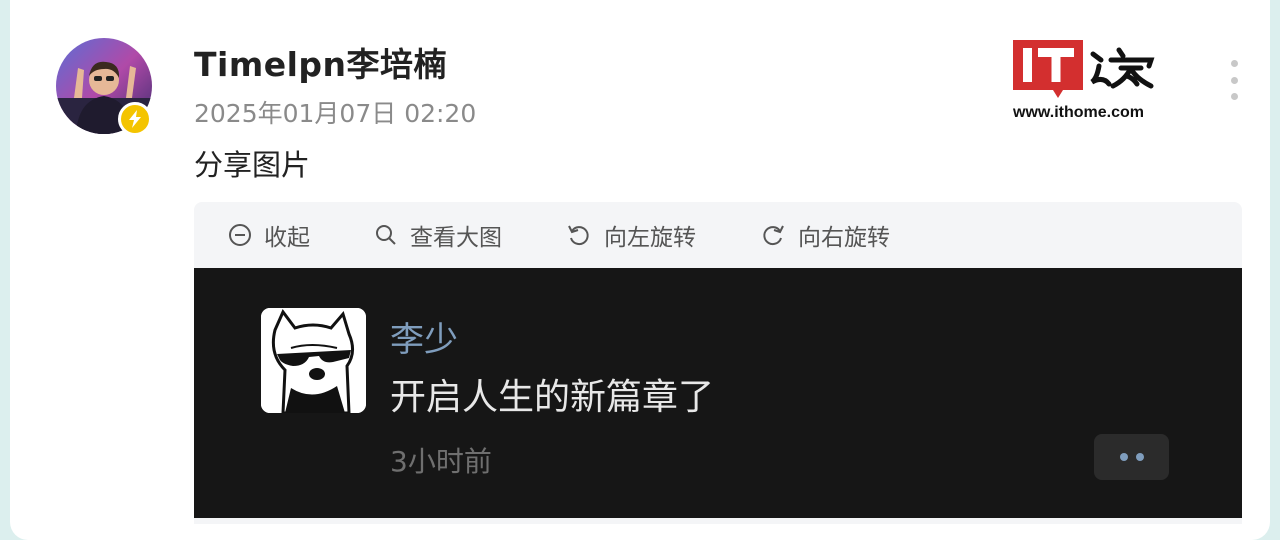 This screenshot has width=1280, height=540. I want to click on collapse-button: 收起, so click(269, 235).